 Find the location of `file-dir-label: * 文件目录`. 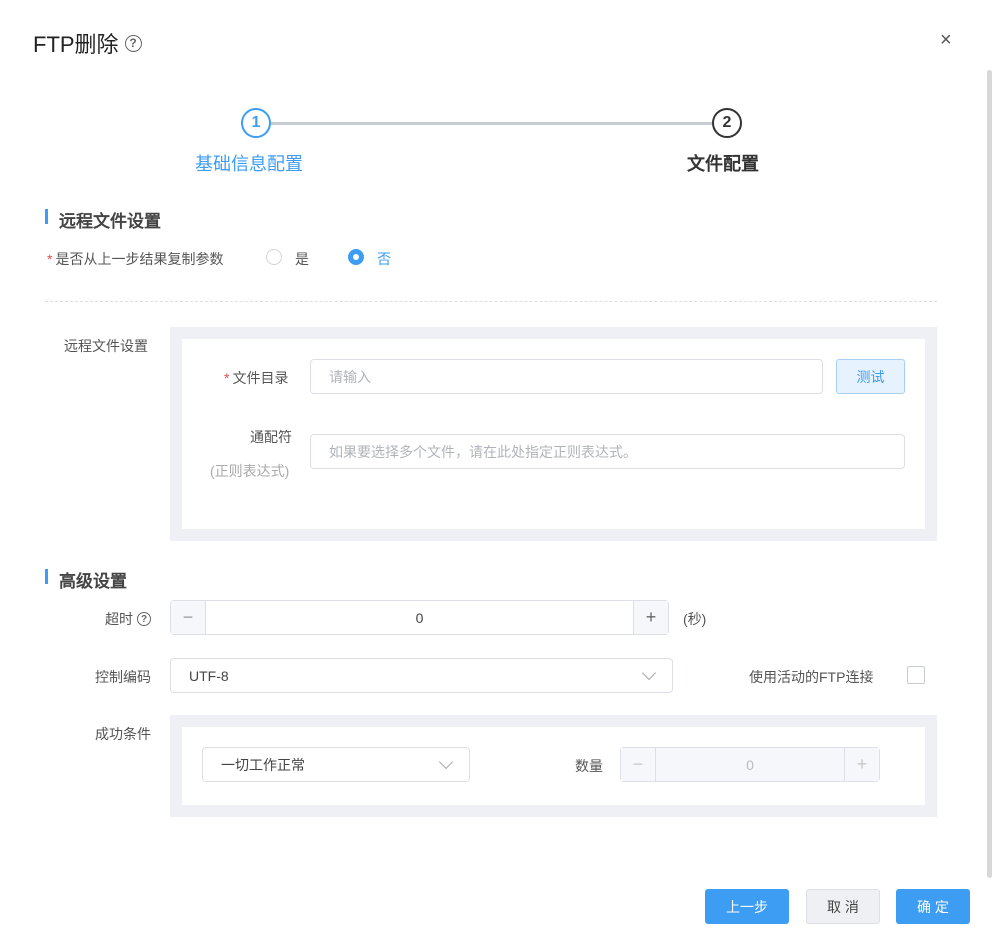

file-dir-label: * 文件目录 is located at coordinates (256, 378).